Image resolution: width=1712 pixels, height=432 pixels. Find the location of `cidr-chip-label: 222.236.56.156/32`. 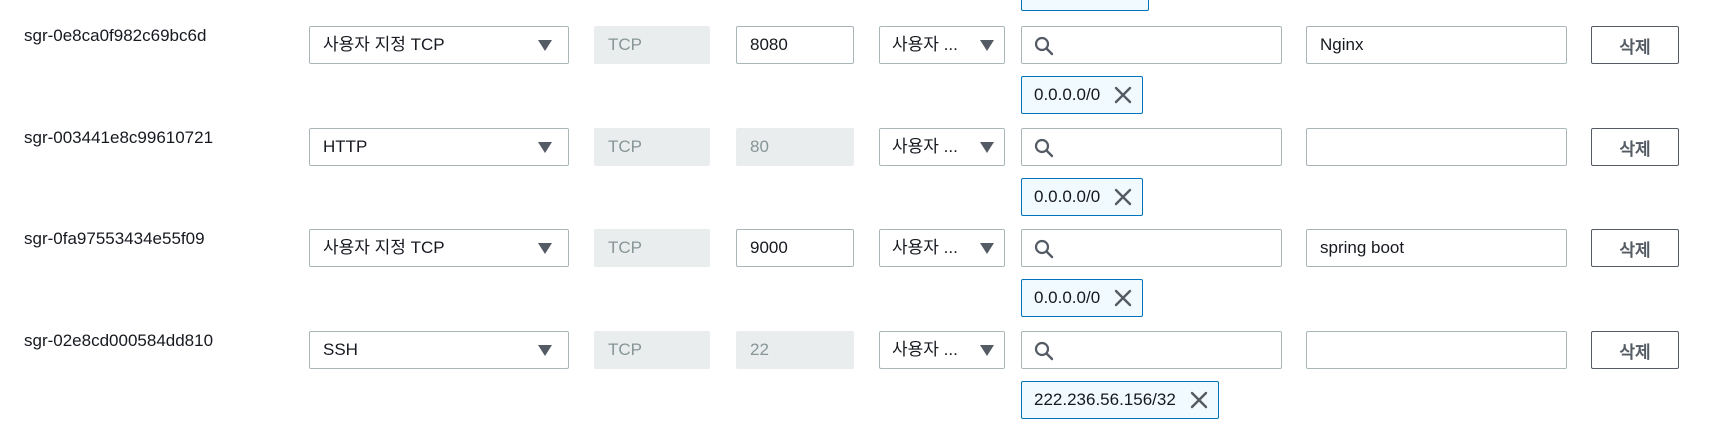

cidr-chip-label: 222.236.56.156/32 is located at coordinates (1105, 399).